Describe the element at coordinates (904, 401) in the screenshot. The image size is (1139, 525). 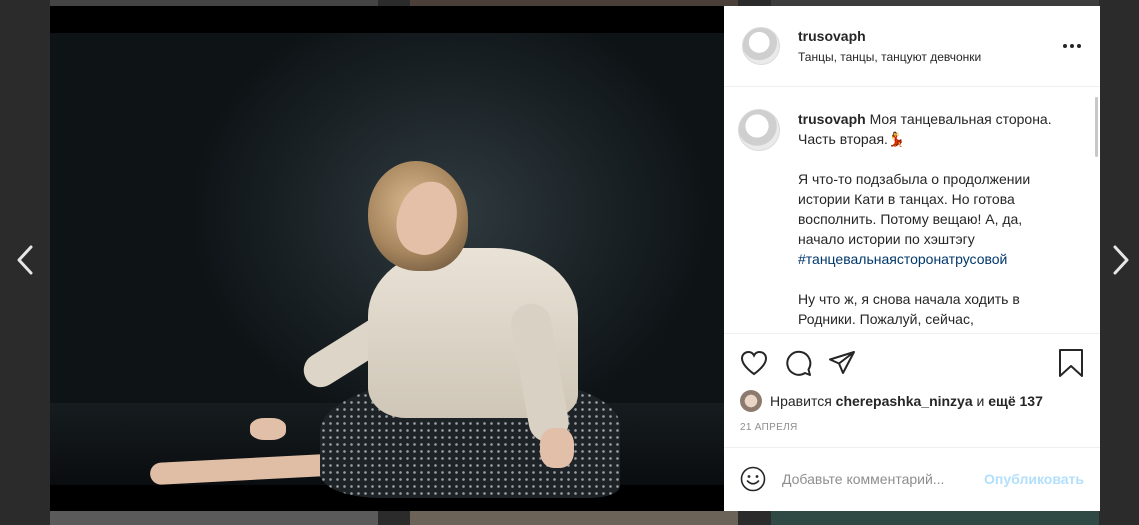
I see `likes-user-link: cherepashka_ninzya` at that location.